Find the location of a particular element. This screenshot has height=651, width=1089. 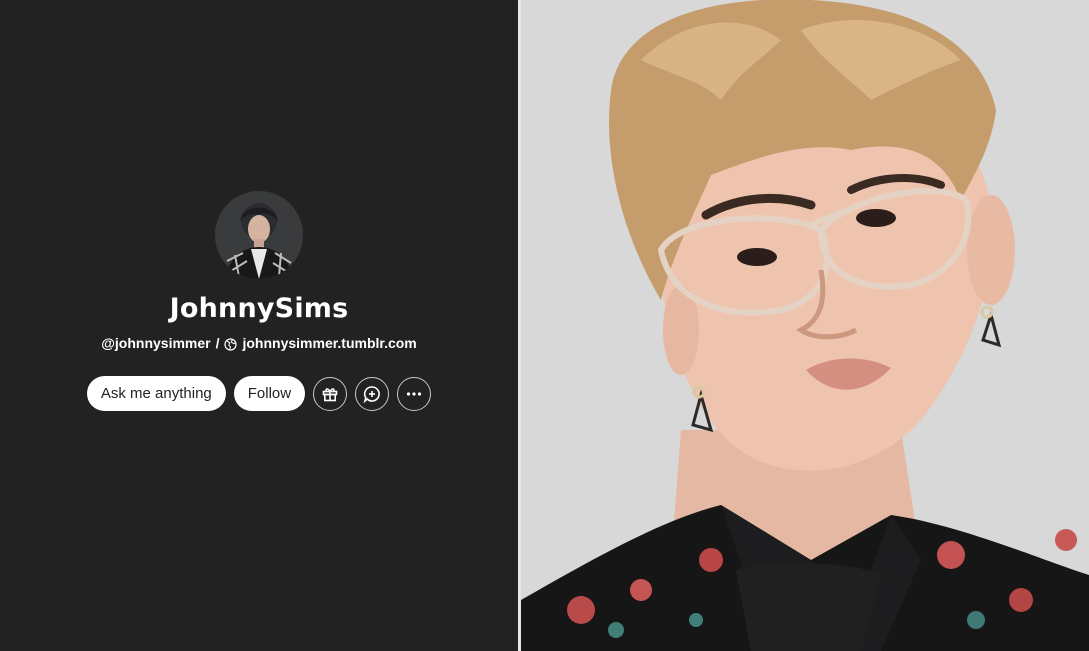

gift-icon is located at coordinates (330, 394).